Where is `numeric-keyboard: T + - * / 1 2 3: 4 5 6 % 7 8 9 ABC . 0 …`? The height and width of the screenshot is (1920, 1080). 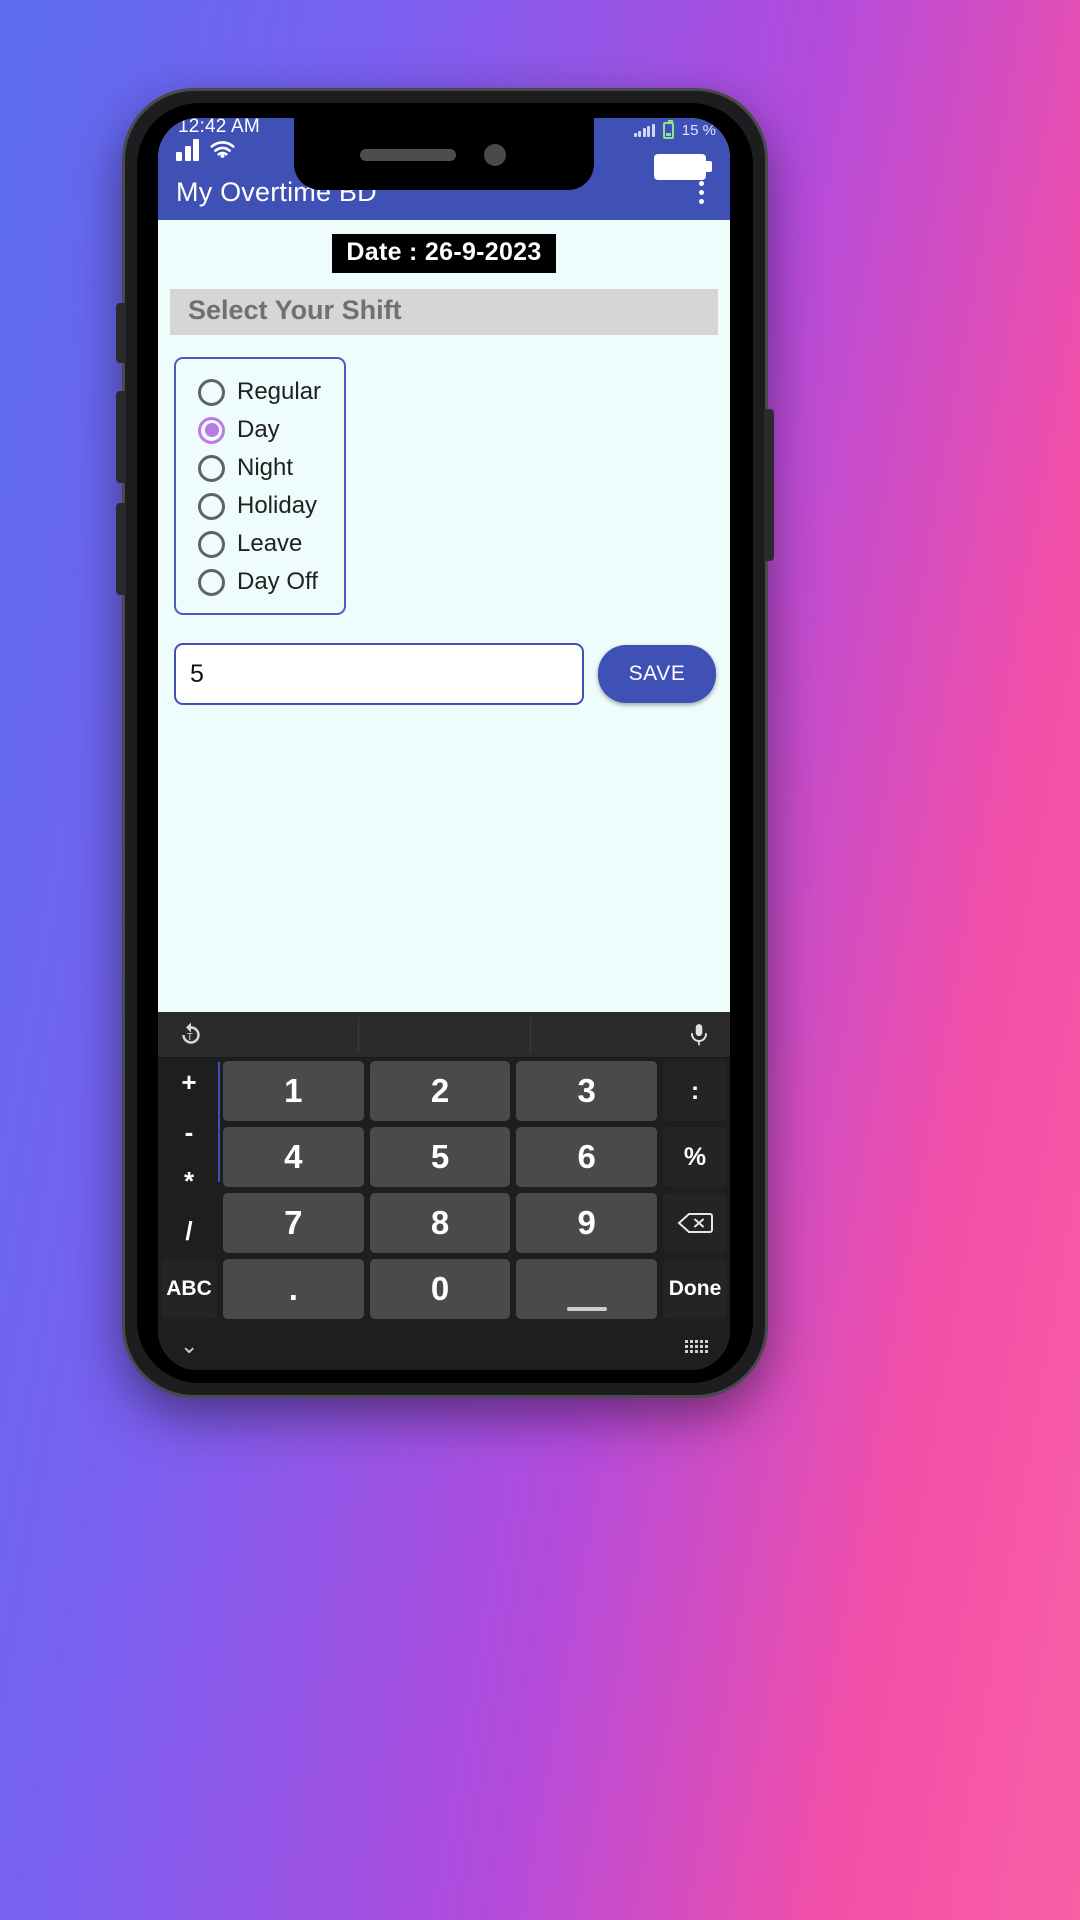
numeric-keyboard: T + - * / 1 2 3: 4 5 6 % 7 8 9 ABC . 0 … is located at coordinates (444, 1191).